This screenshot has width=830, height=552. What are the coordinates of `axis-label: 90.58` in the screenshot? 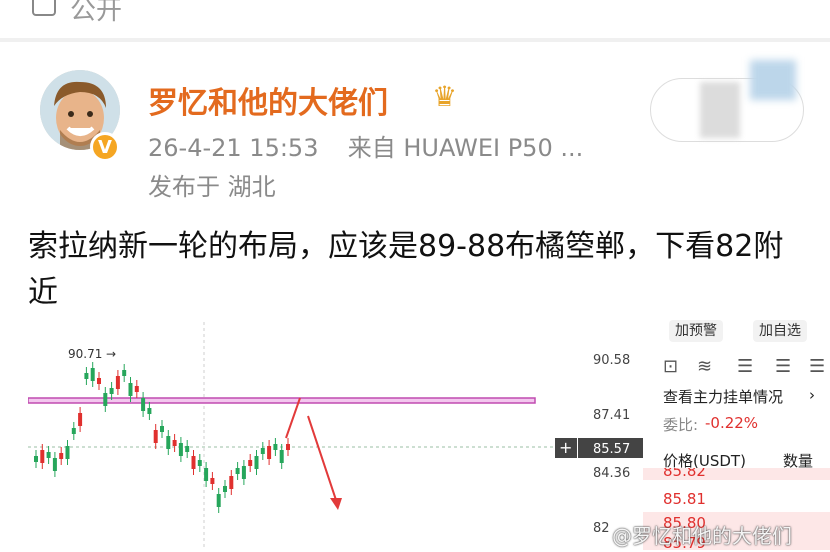 It's located at (611, 360).